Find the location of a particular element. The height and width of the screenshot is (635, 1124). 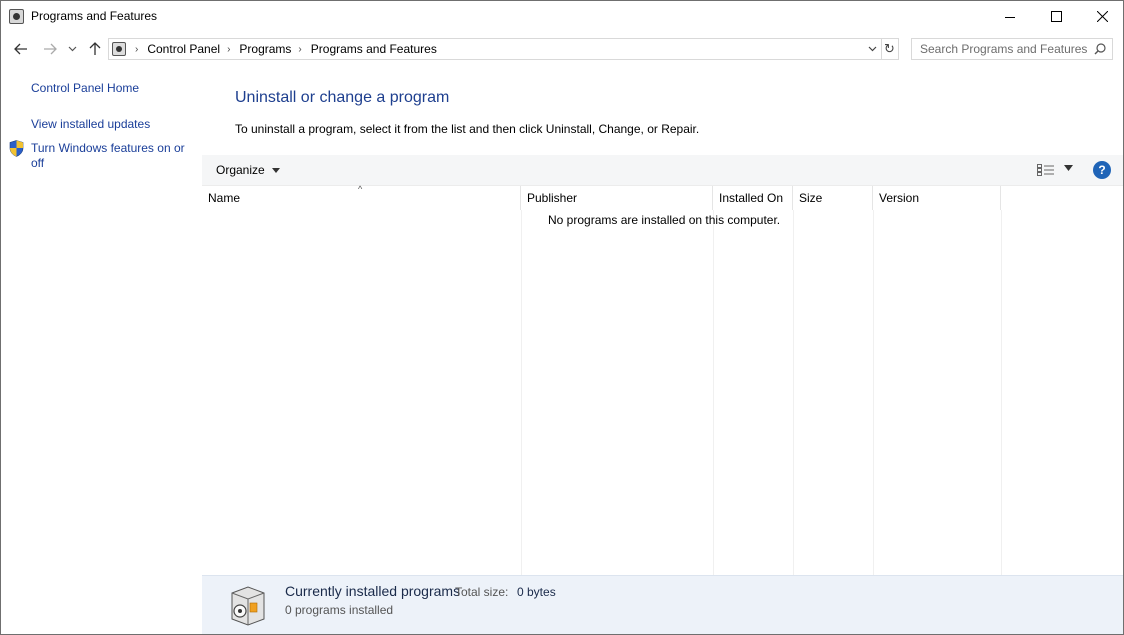

details-title: Currently installed programs is located at coordinates (373, 591).